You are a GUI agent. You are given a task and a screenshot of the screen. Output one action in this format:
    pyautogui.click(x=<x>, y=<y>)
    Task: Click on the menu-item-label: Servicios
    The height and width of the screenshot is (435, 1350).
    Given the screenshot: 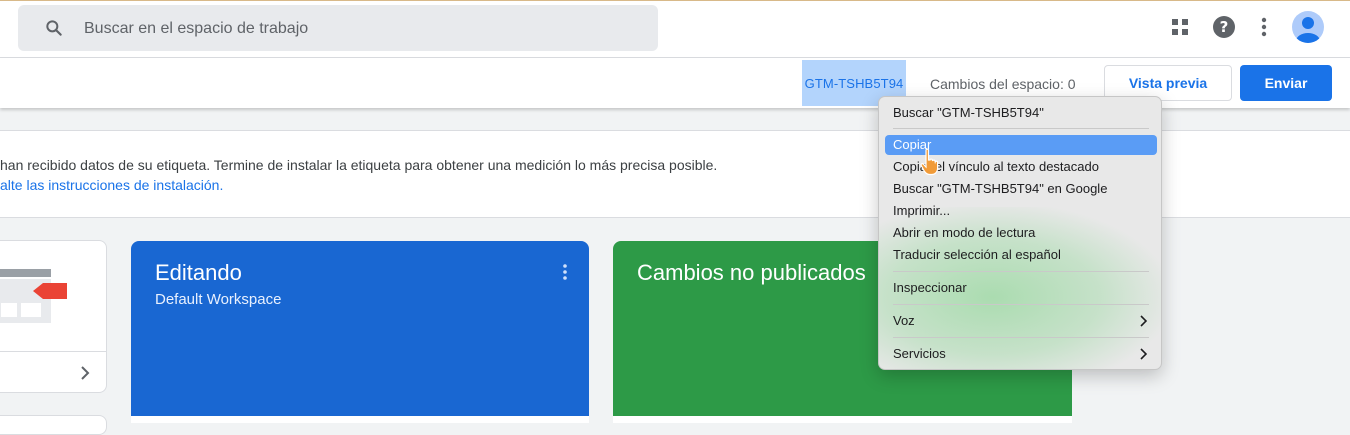 What is the action you would take?
    pyautogui.click(x=919, y=353)
    